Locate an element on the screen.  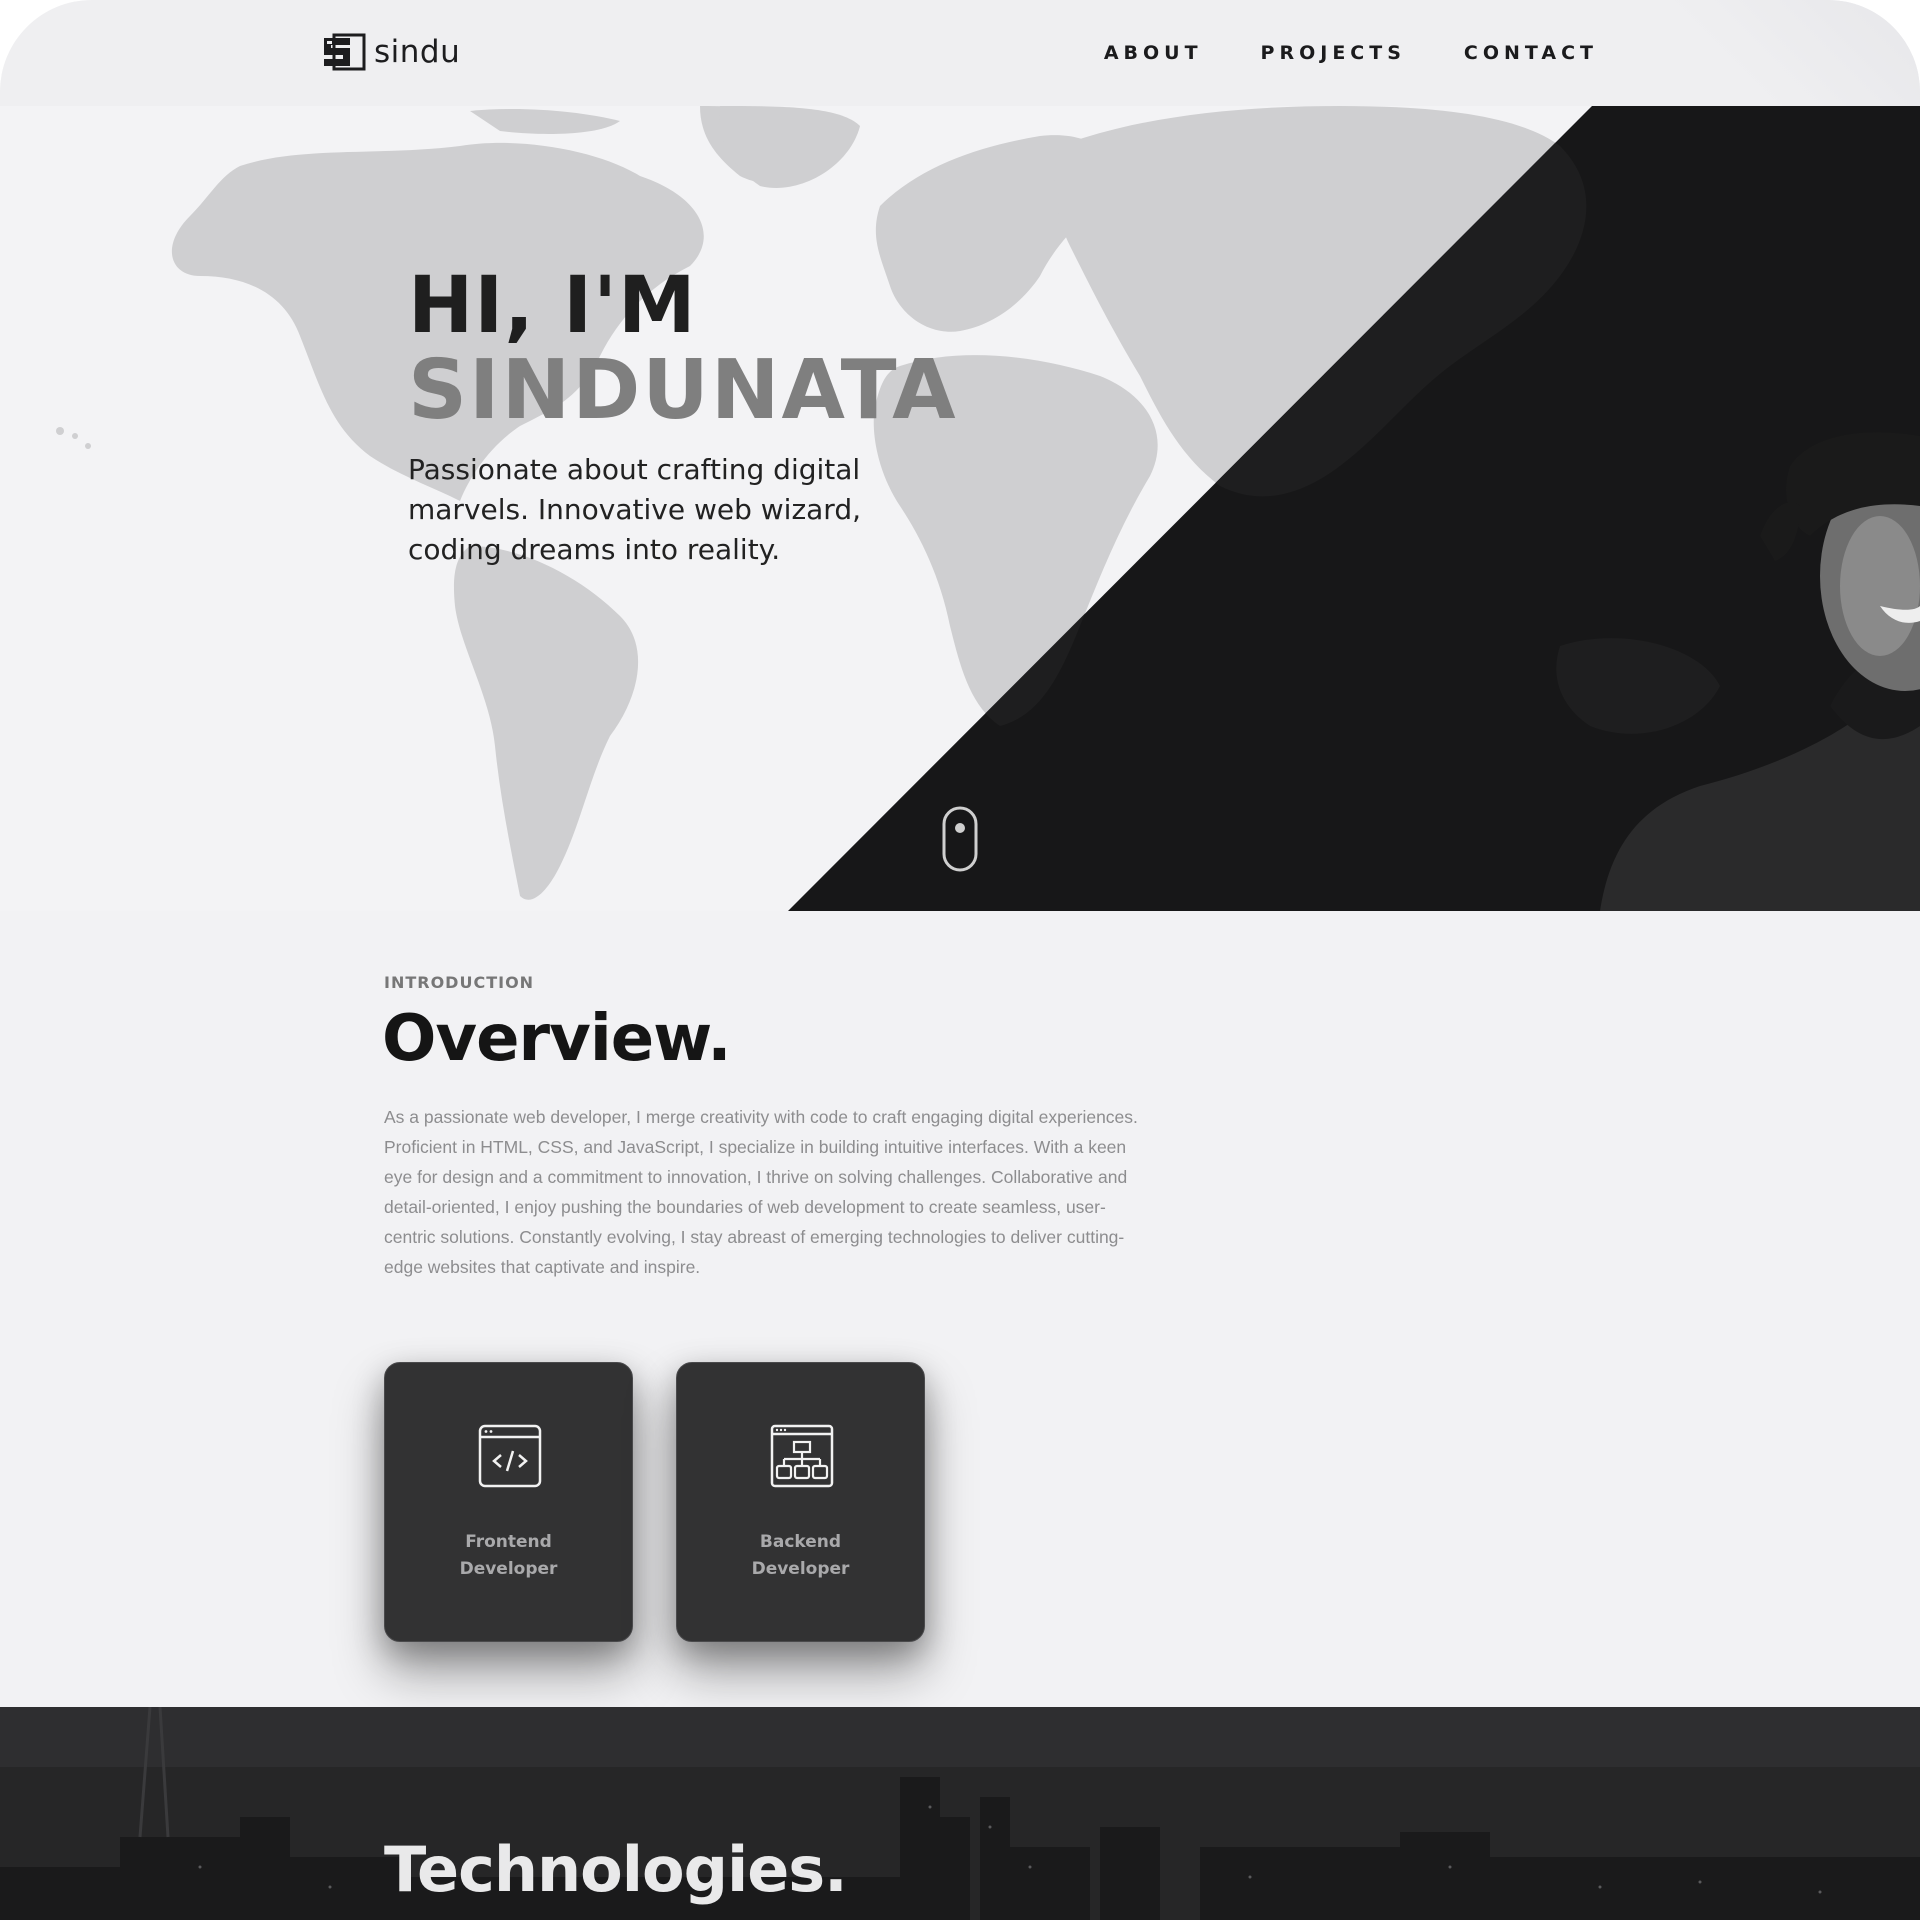
hero-greeting: HI, I'M is located at coordinates (552, 306).